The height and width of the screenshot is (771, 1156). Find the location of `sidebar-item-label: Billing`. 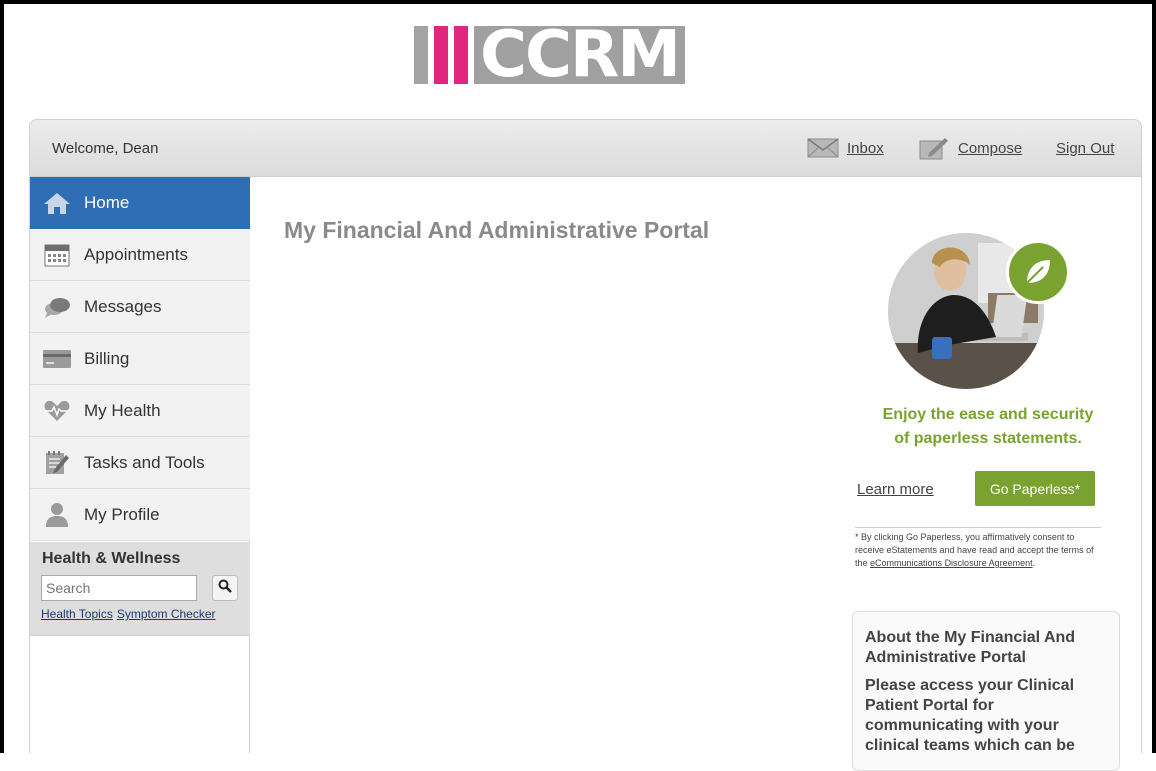

sidebar-item-label: Billing is located at coordinates (107, 358).